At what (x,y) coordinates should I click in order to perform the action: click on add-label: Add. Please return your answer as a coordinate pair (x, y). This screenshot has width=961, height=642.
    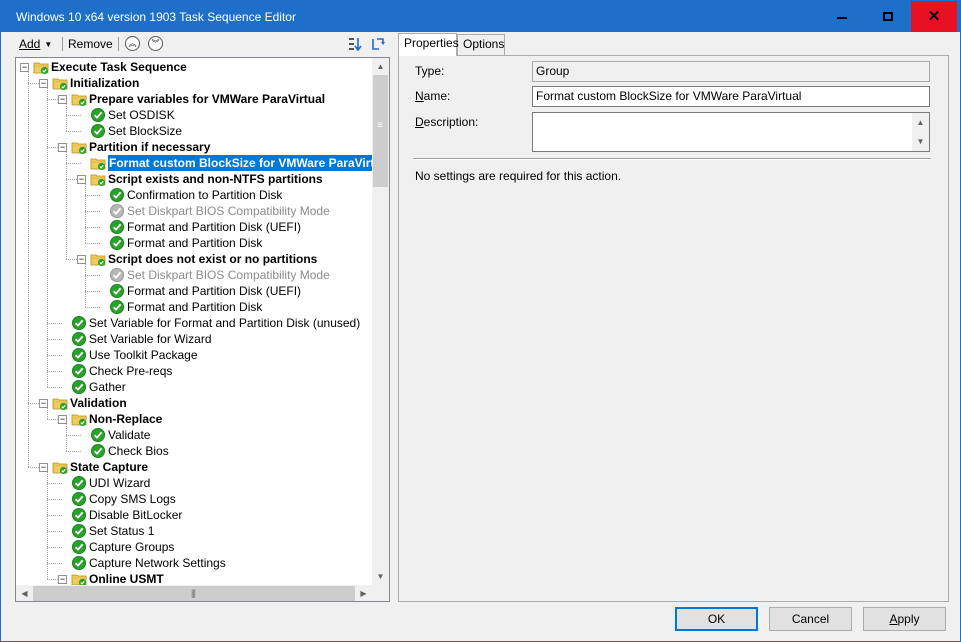
    Looking at the image, I should click on (30, 44).